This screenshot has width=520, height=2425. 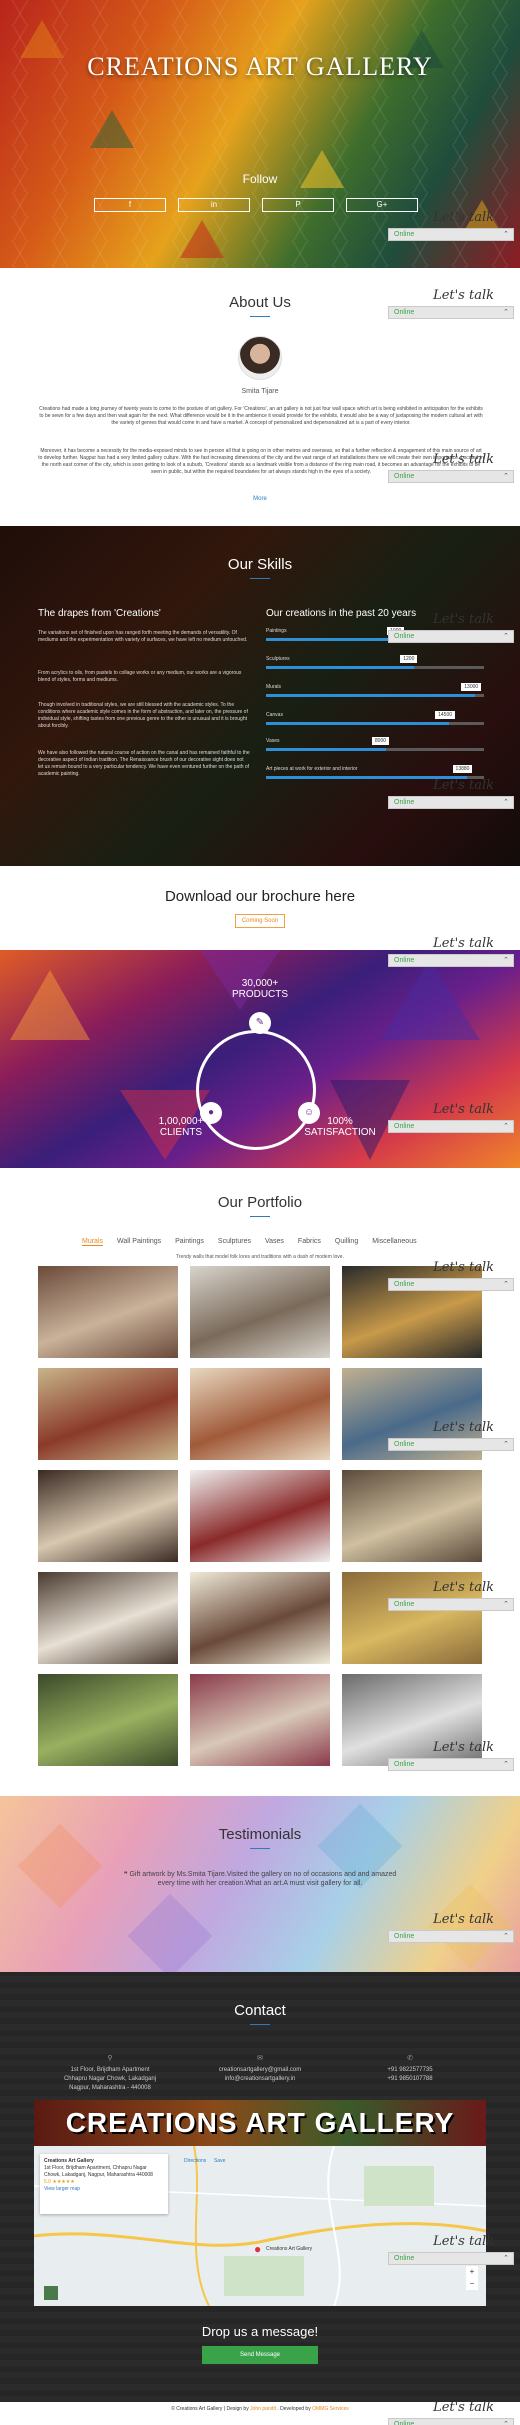 I want to click on save-link: Save, so click(x=219, y=2161).